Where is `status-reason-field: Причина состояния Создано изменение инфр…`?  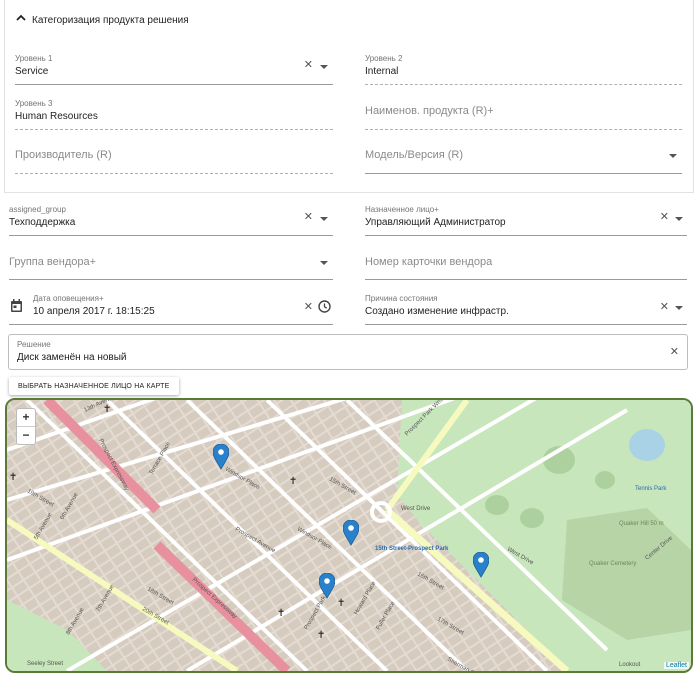
status-reason-field: Причина состояния Создано изменение инфр… is located at coordinates (526, 312).